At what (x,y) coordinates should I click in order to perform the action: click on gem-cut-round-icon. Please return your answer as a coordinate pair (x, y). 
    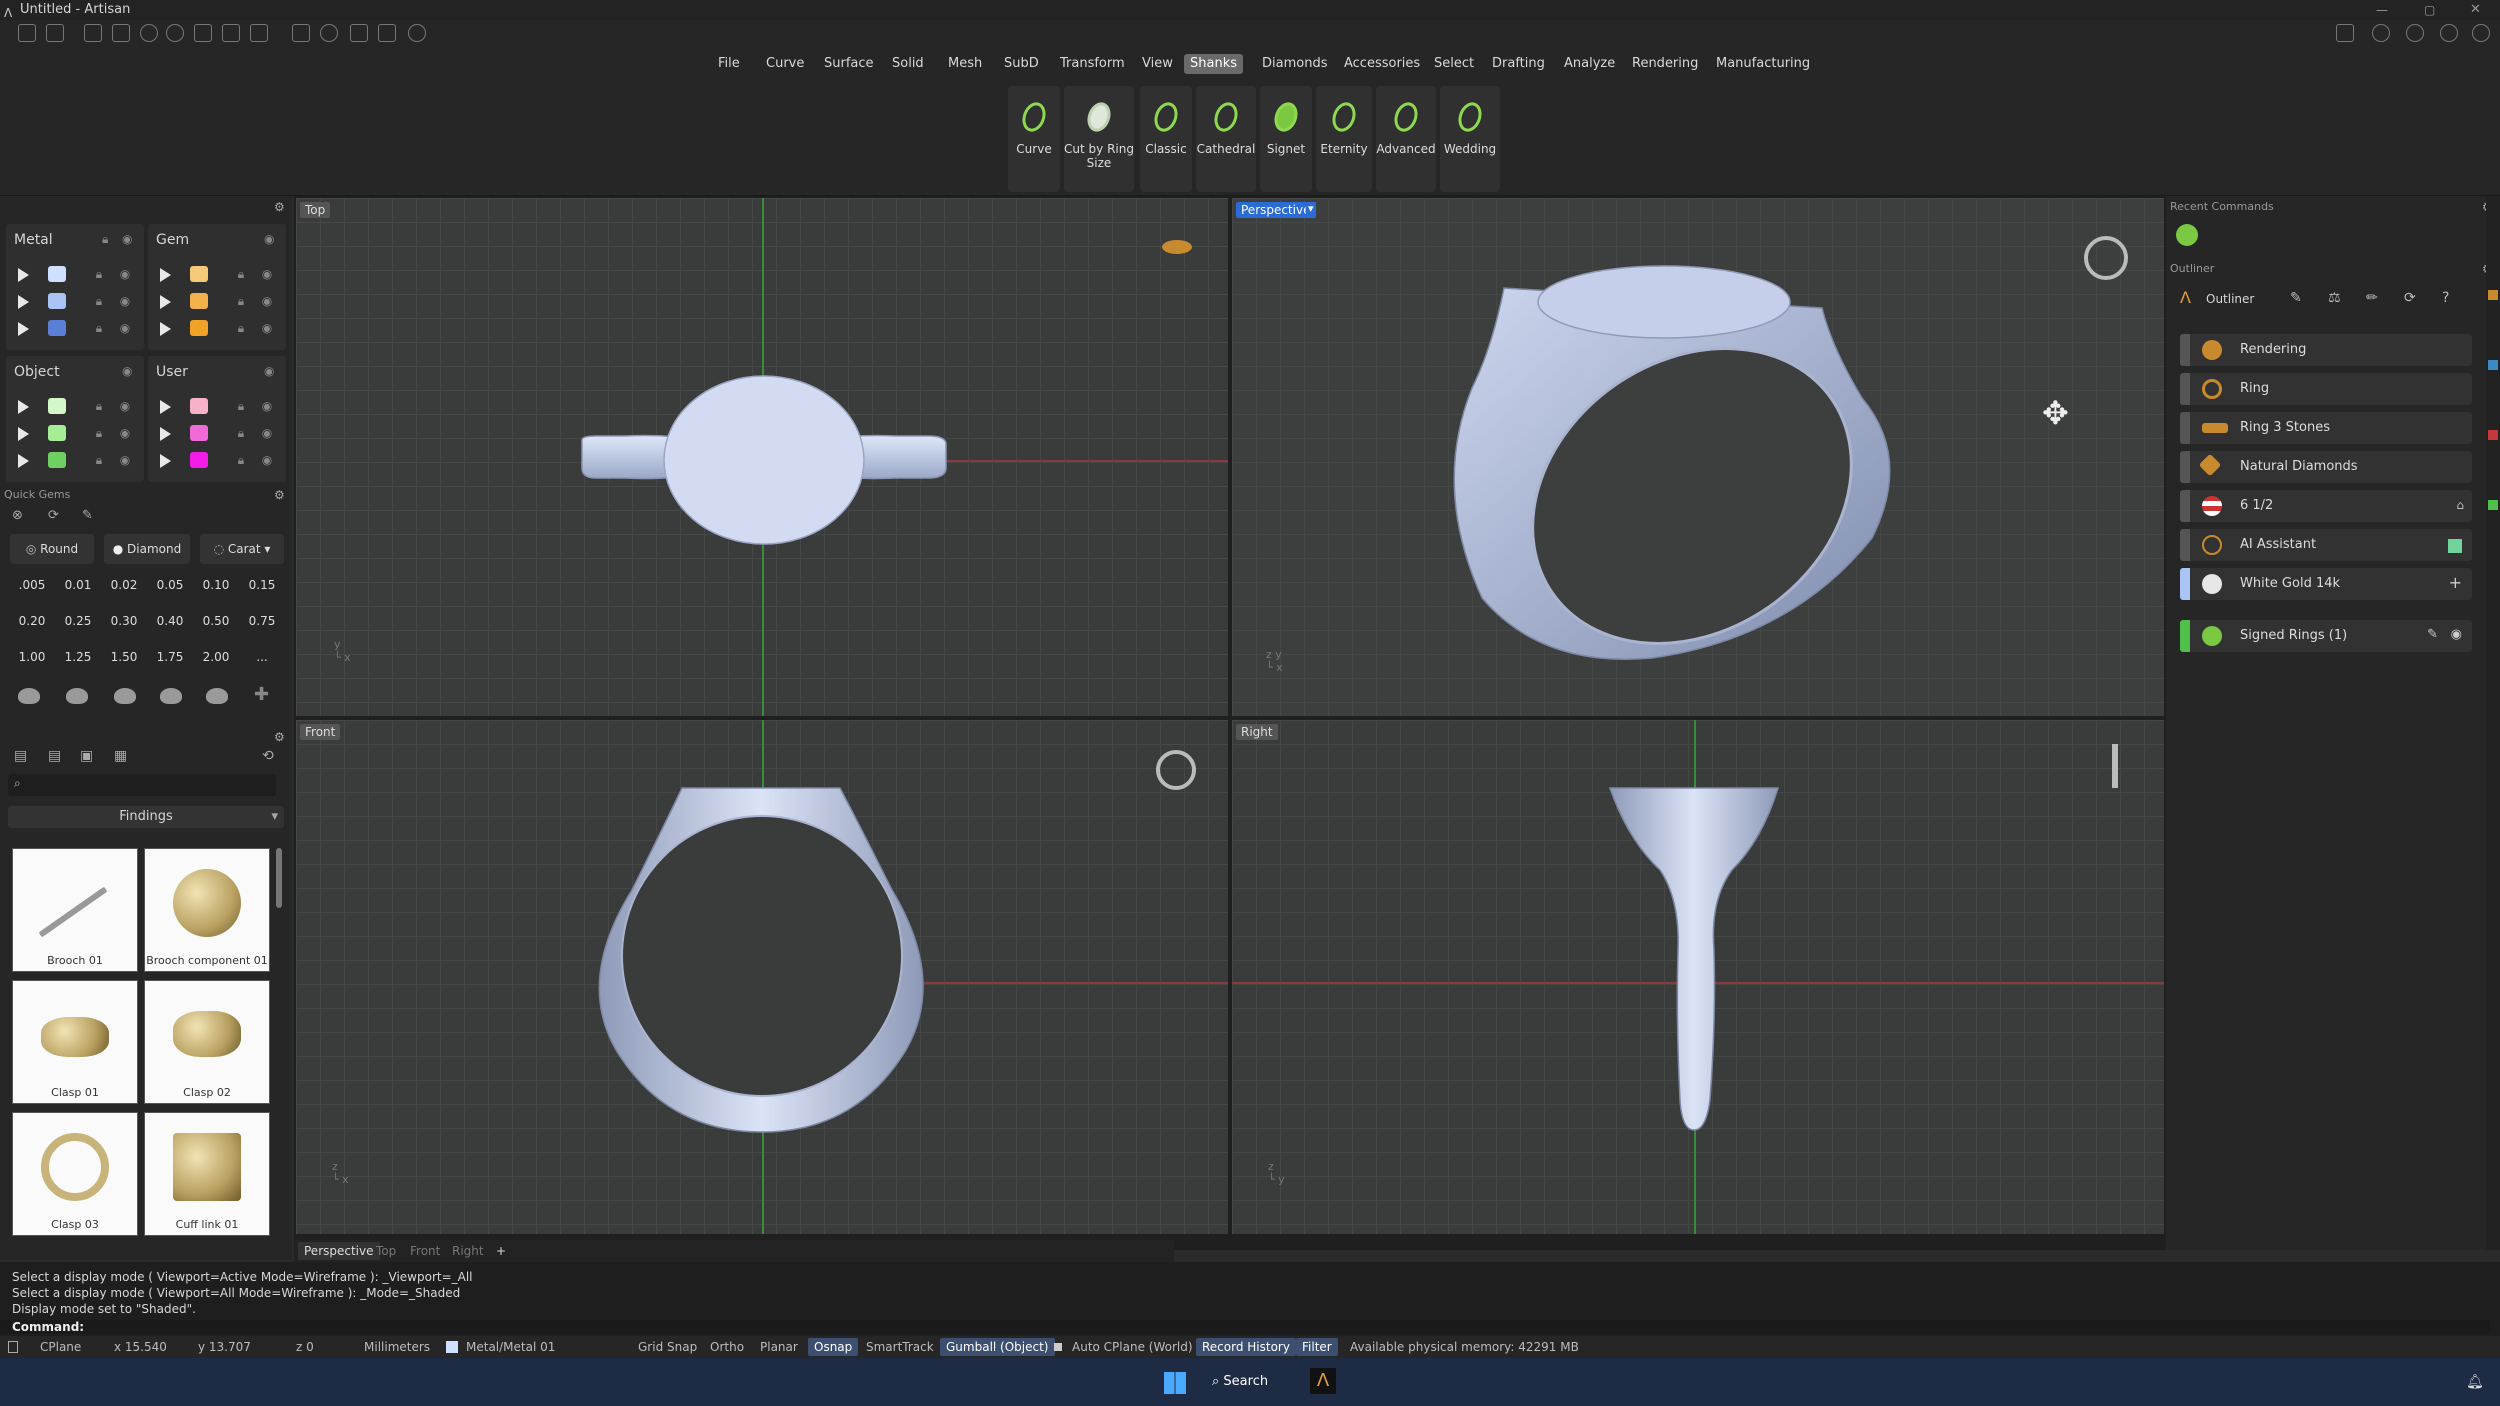
    Looking at the image, I should click on (29, 696).